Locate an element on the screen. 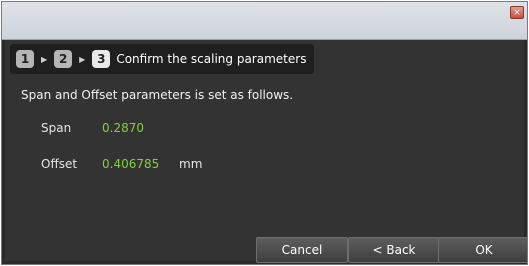  back-button: < Back is located at coordinates (394, 250).